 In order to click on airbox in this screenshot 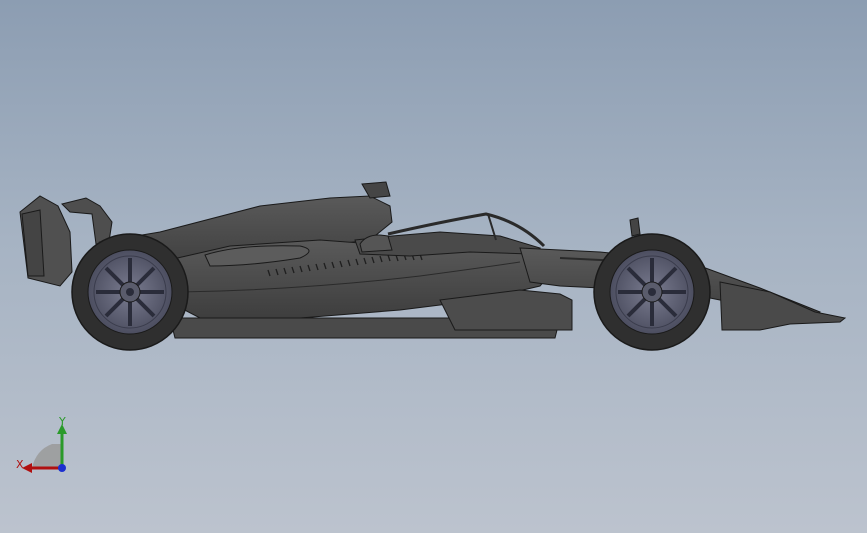, I will do `click(376, 190)`.